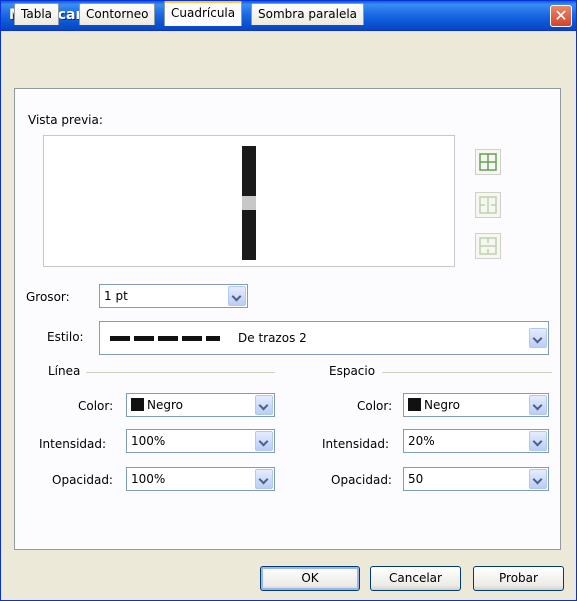 Image resolution: width=577 pixels, height=601 pixels. I want to click on linea-opacidad-value: 100%, so click(148, 479).